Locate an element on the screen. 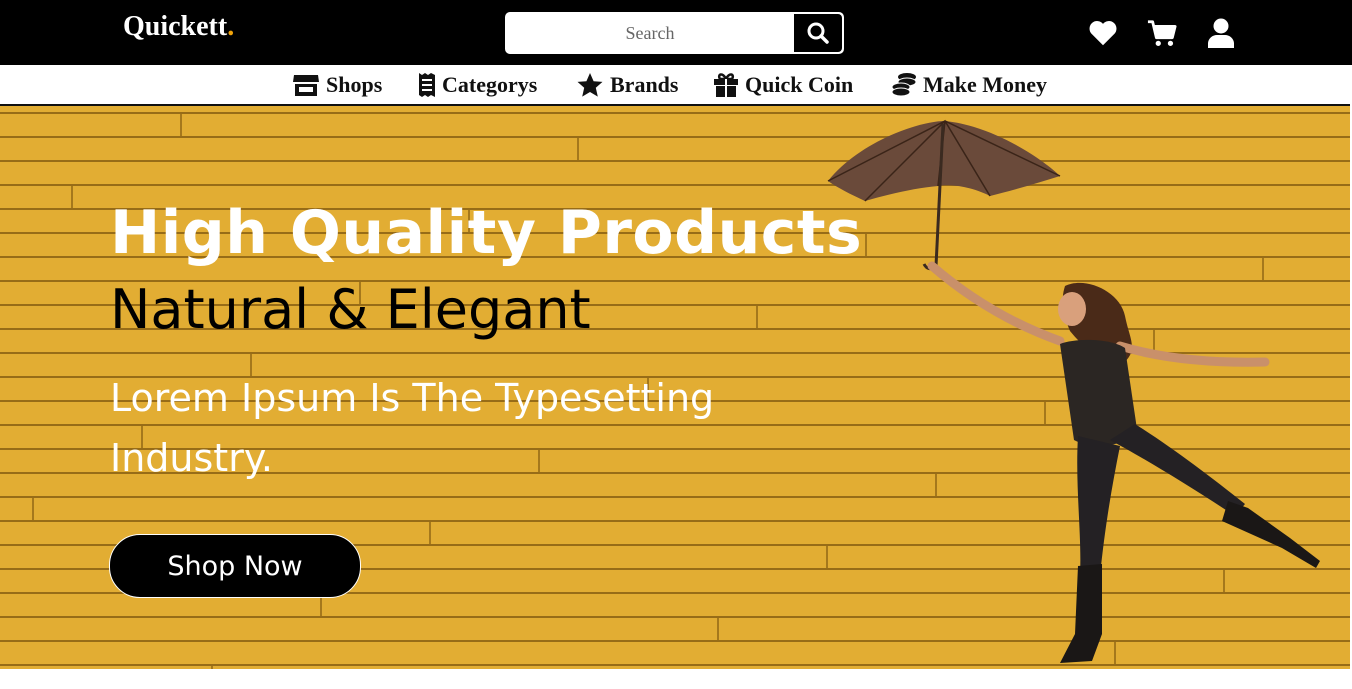 The image size is (1352, 689). account-button is located at coordinates (1221, 33).